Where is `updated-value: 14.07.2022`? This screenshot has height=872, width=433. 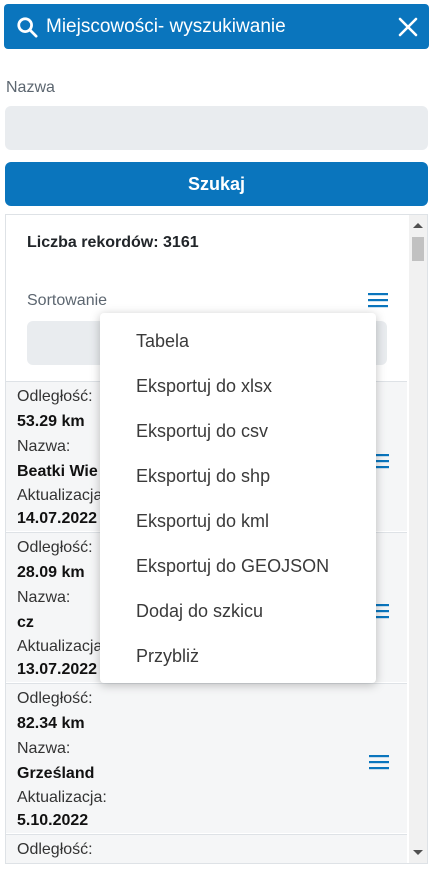
updated-value: 14.07.2022 is located at coordinates (57, 518).